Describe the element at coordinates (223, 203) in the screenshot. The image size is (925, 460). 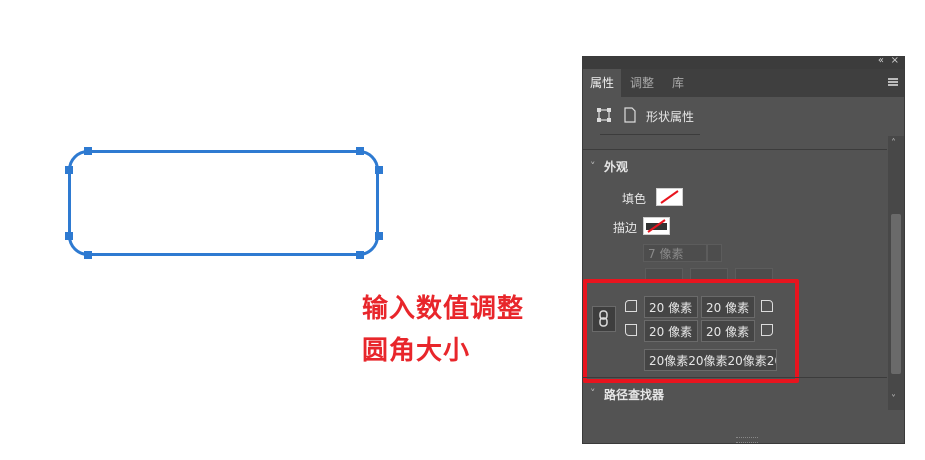
I see `rounded-rectangle-shape` at that location.